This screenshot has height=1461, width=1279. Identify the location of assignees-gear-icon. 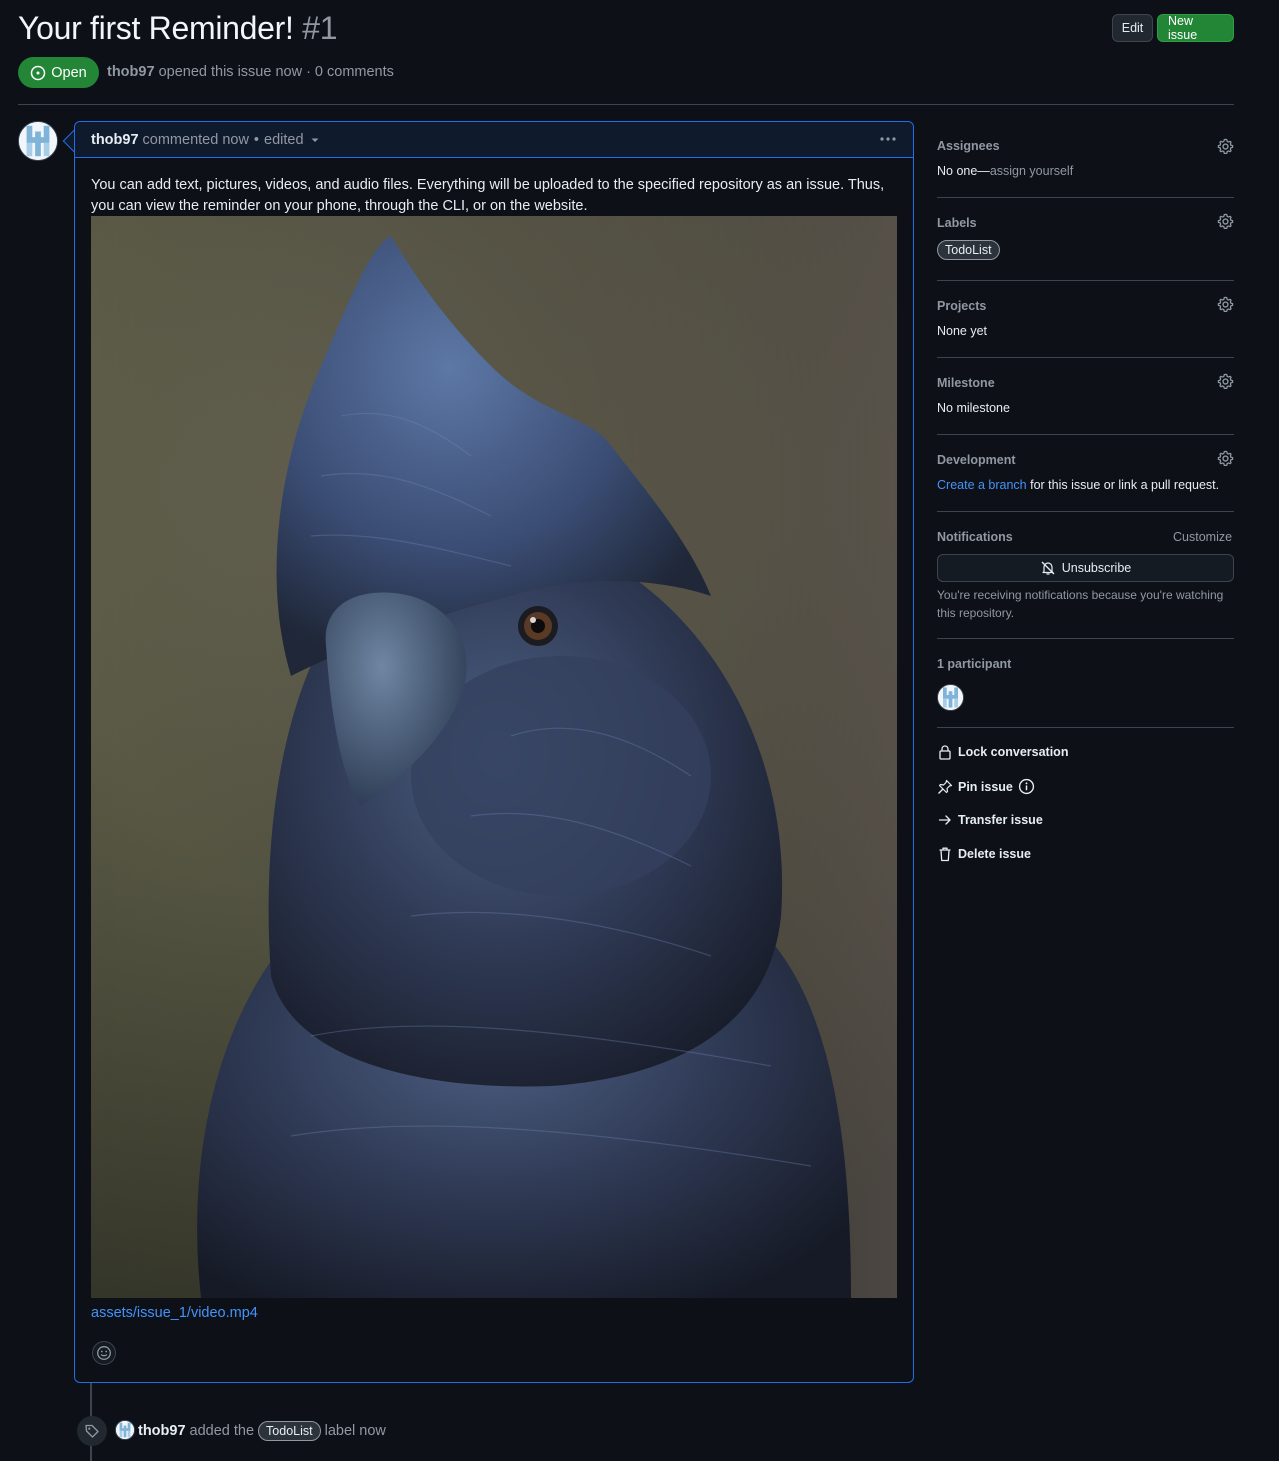
(1225, 146).